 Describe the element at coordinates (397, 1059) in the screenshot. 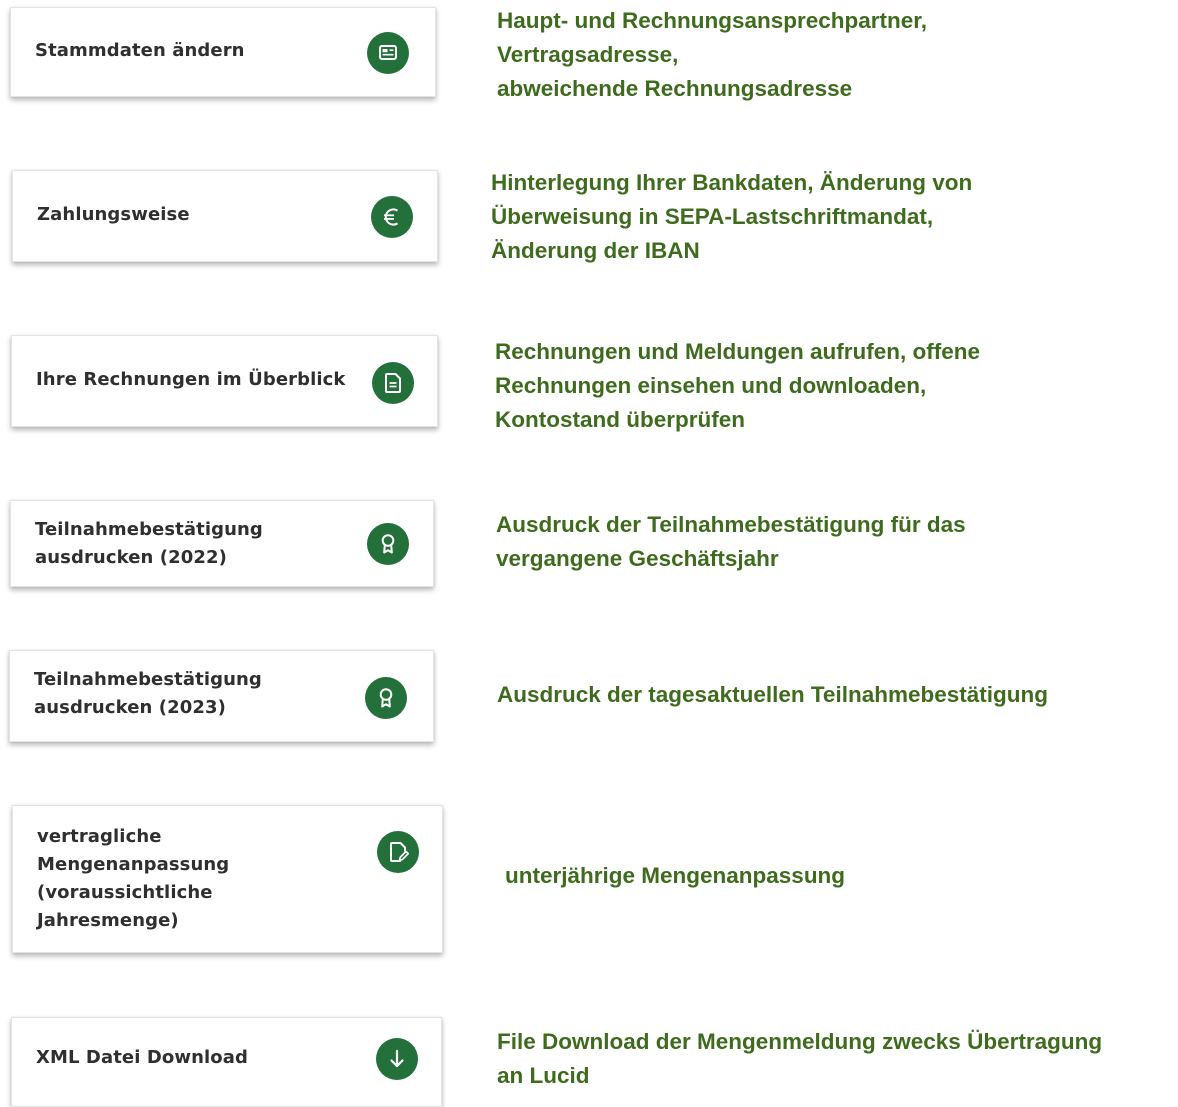

I see `download-arrow-icon` at that location.